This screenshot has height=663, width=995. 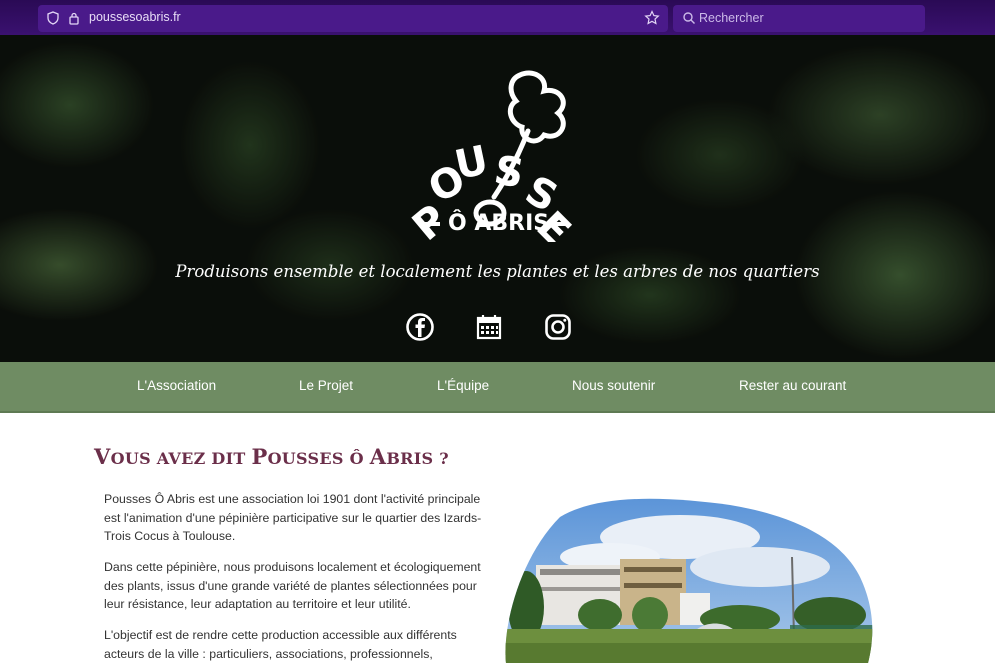 I want to click on social-links, so click(x=497, y=329).